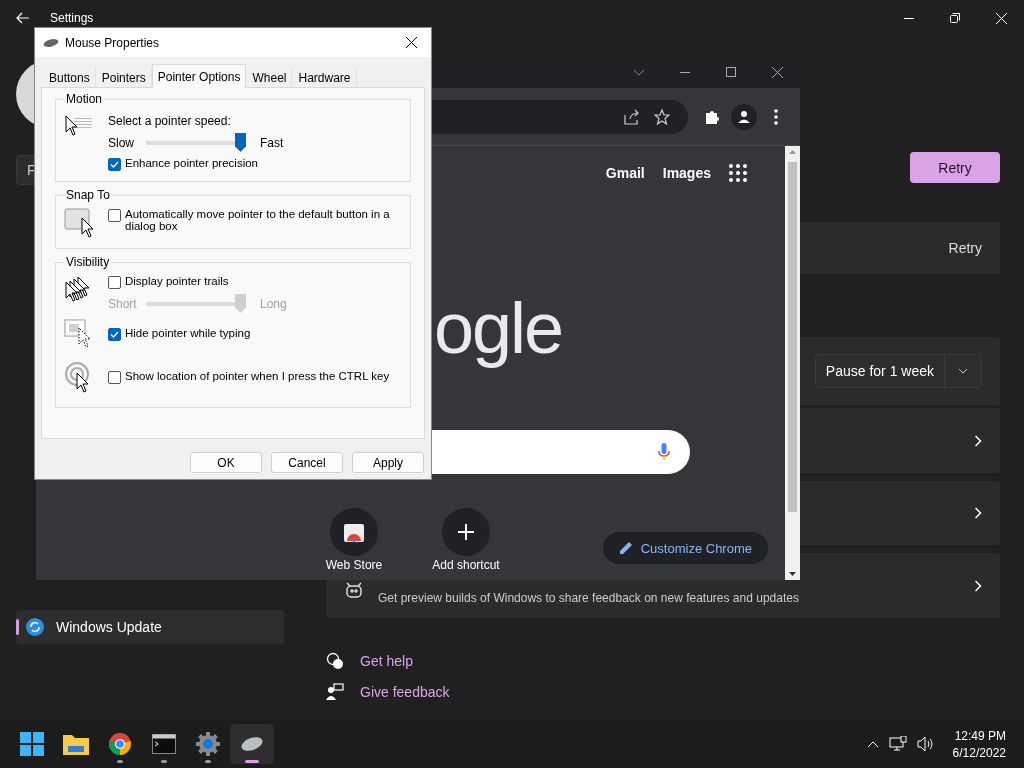  Describe the element at coordinates (307, 462) in the screenshot. I see `dialog-button: Cancel` at that location.